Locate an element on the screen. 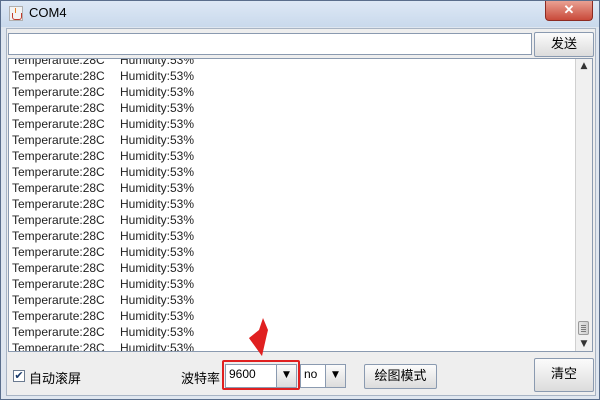 The width and height of the screenshot is (600, 400). bottom-bar: ✔ 自动滚屏 波特率 9600 ▼ no ▼ 绘图模式 清空 is located at coordinates (301, 374).